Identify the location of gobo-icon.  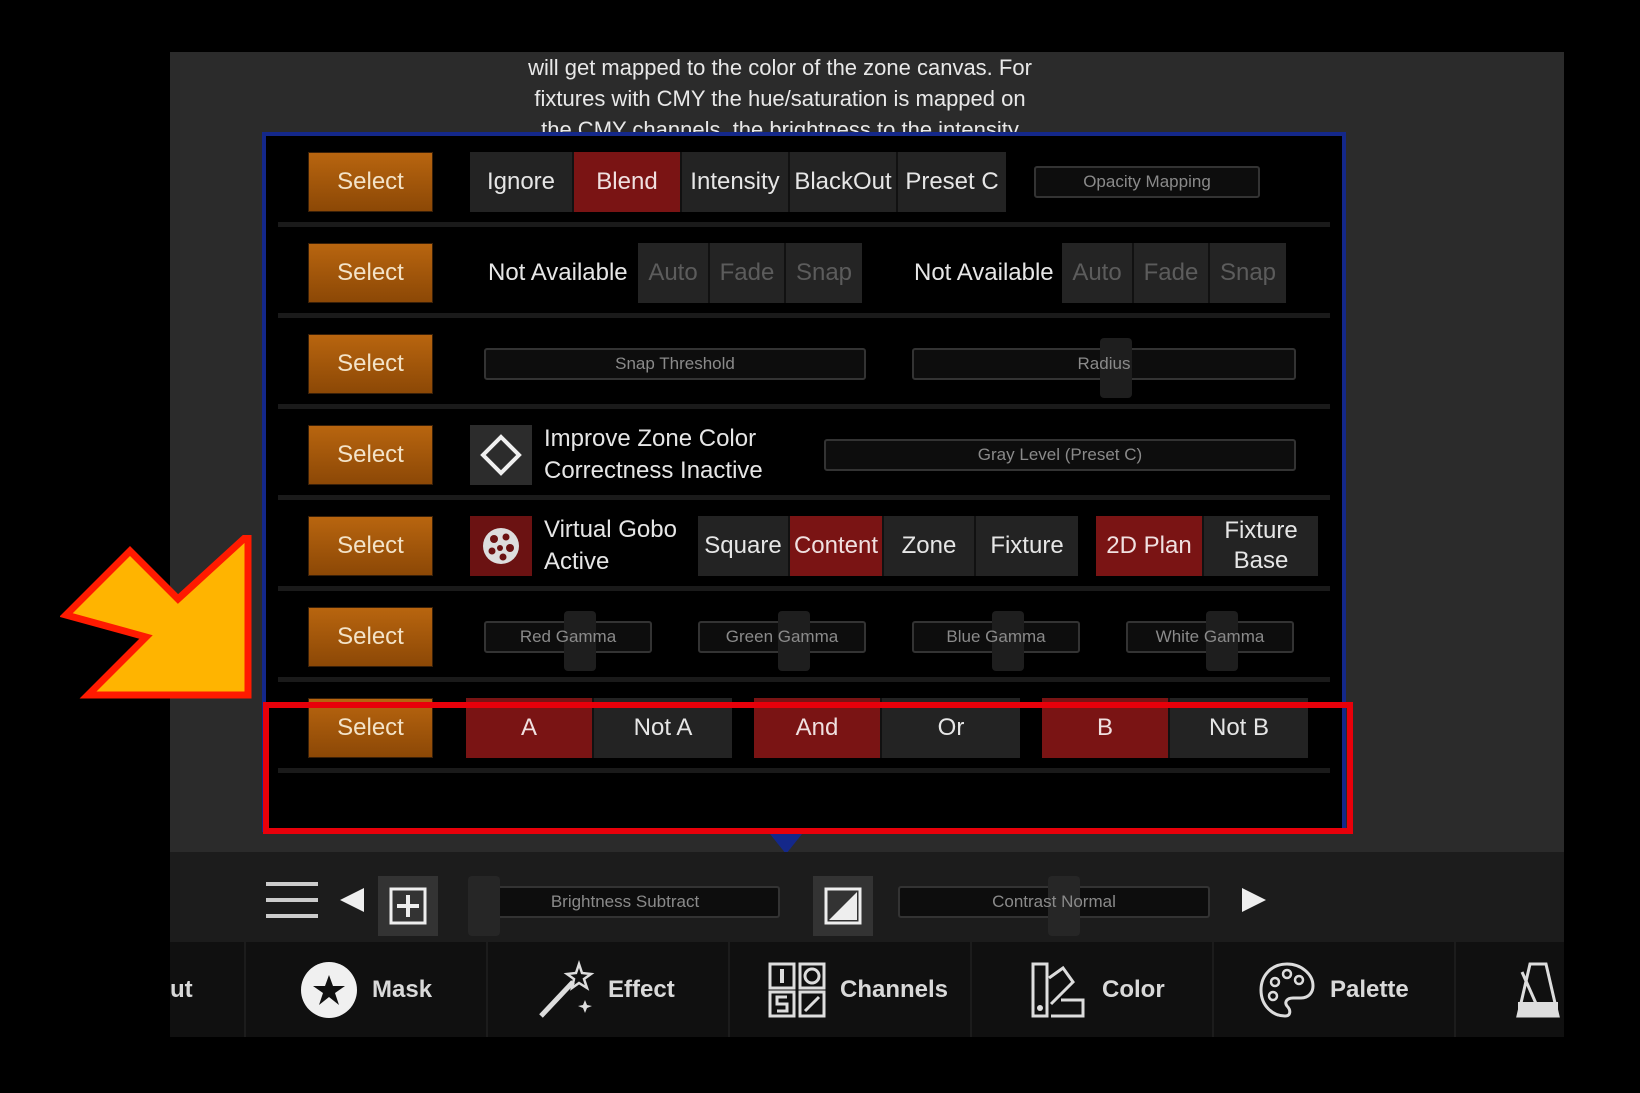
(501, 546).